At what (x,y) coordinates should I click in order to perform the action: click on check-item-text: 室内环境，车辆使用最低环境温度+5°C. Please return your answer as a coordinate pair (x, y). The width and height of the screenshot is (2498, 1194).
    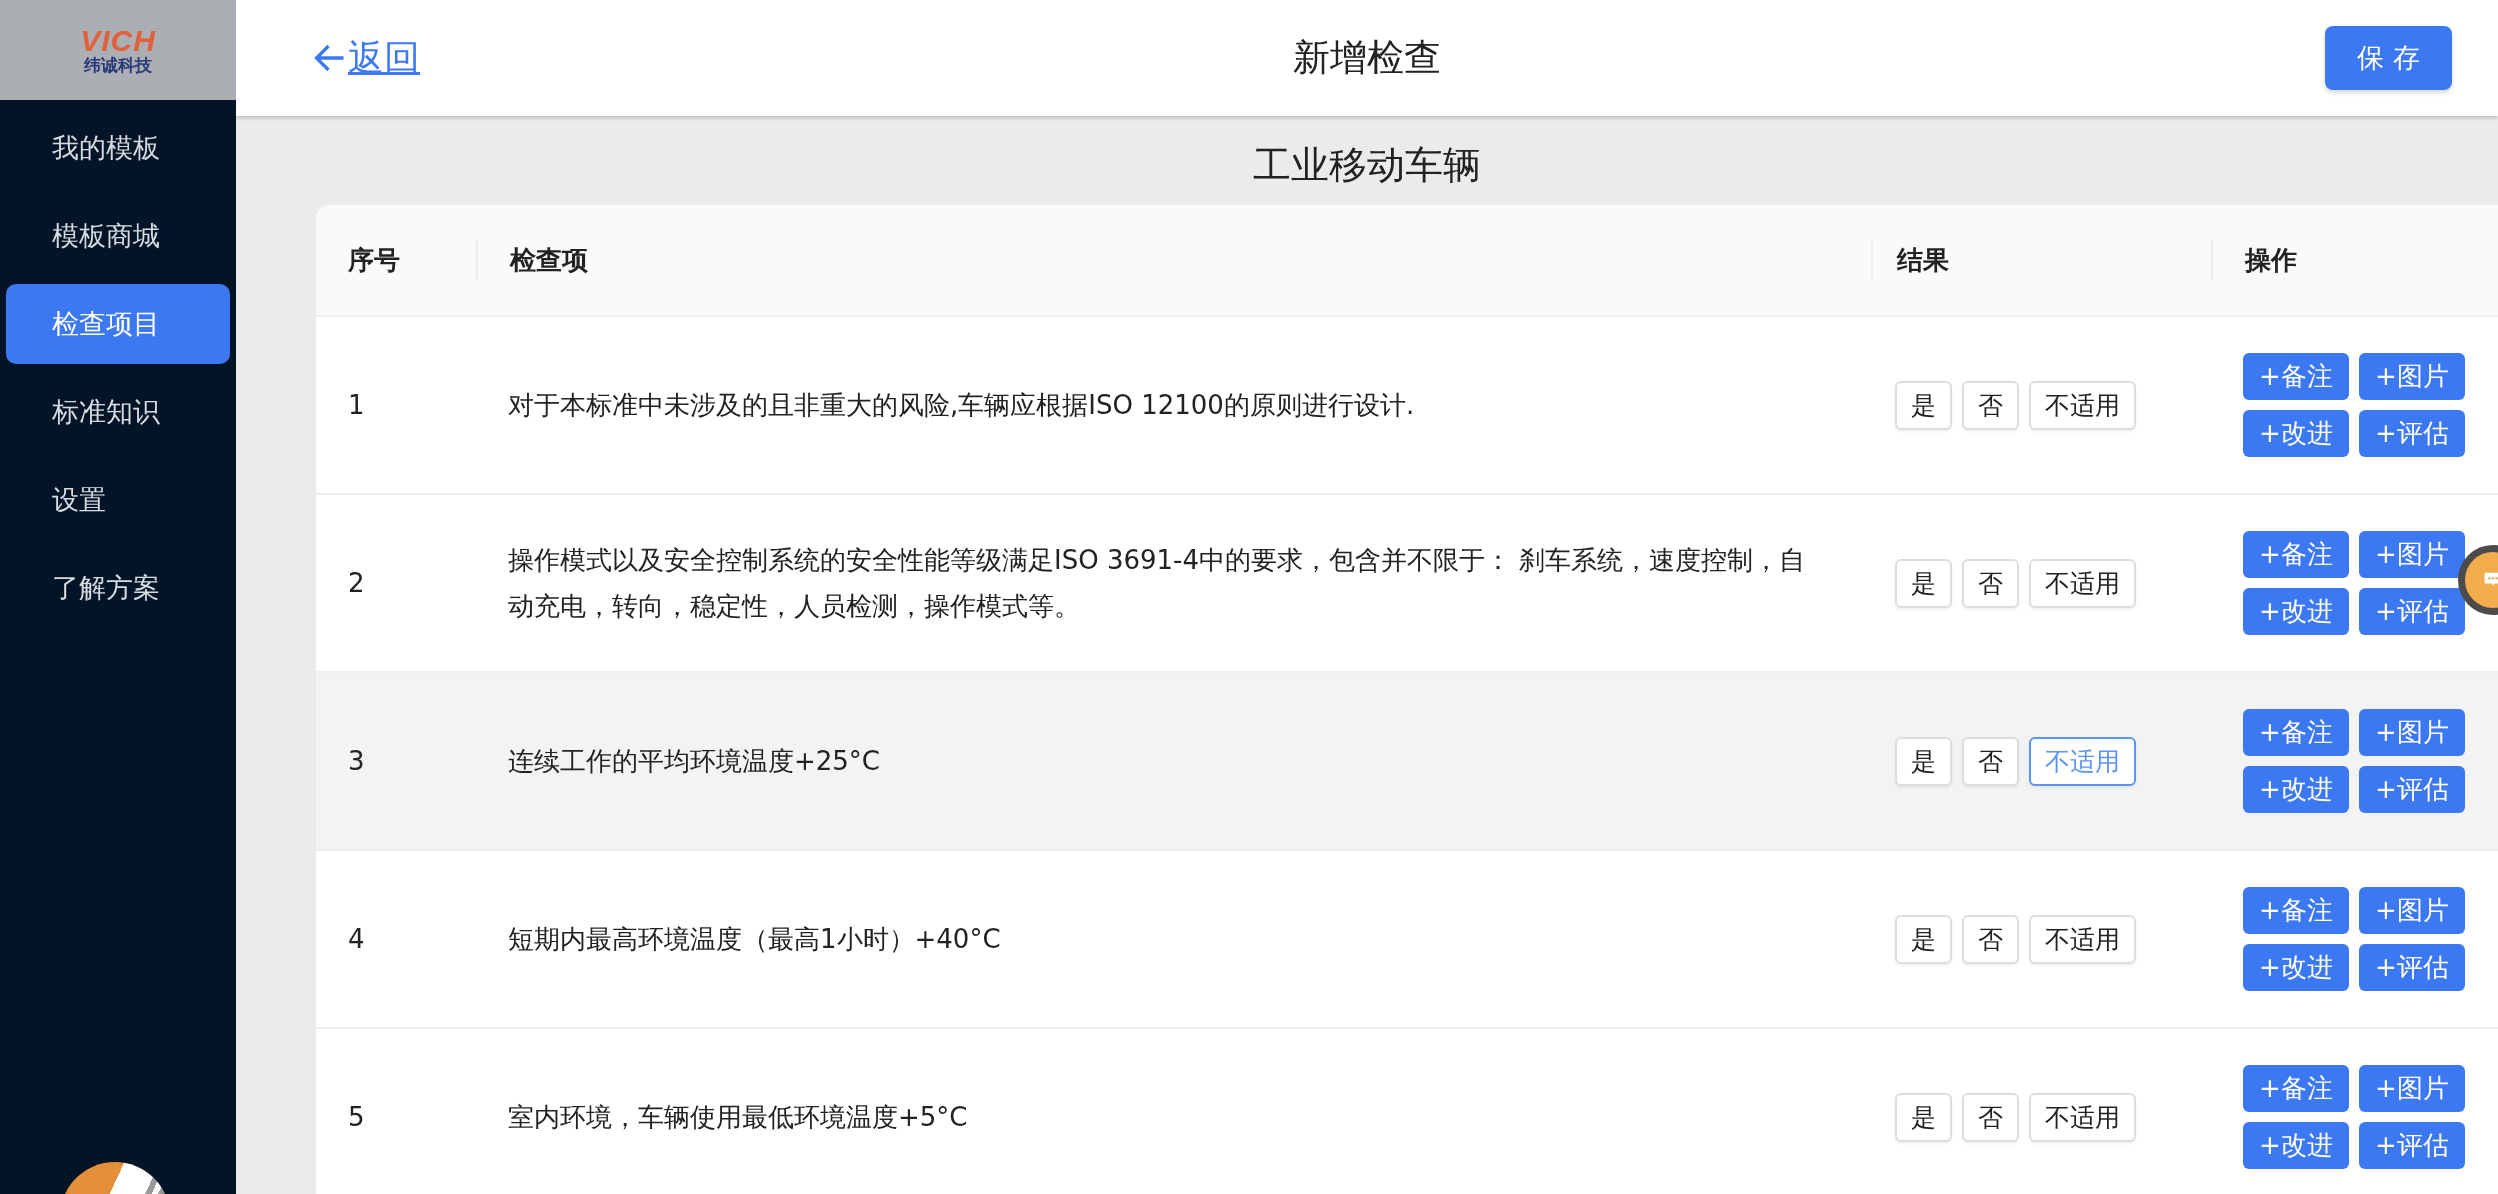
    Looking at the image, I should click on (738, 1117).